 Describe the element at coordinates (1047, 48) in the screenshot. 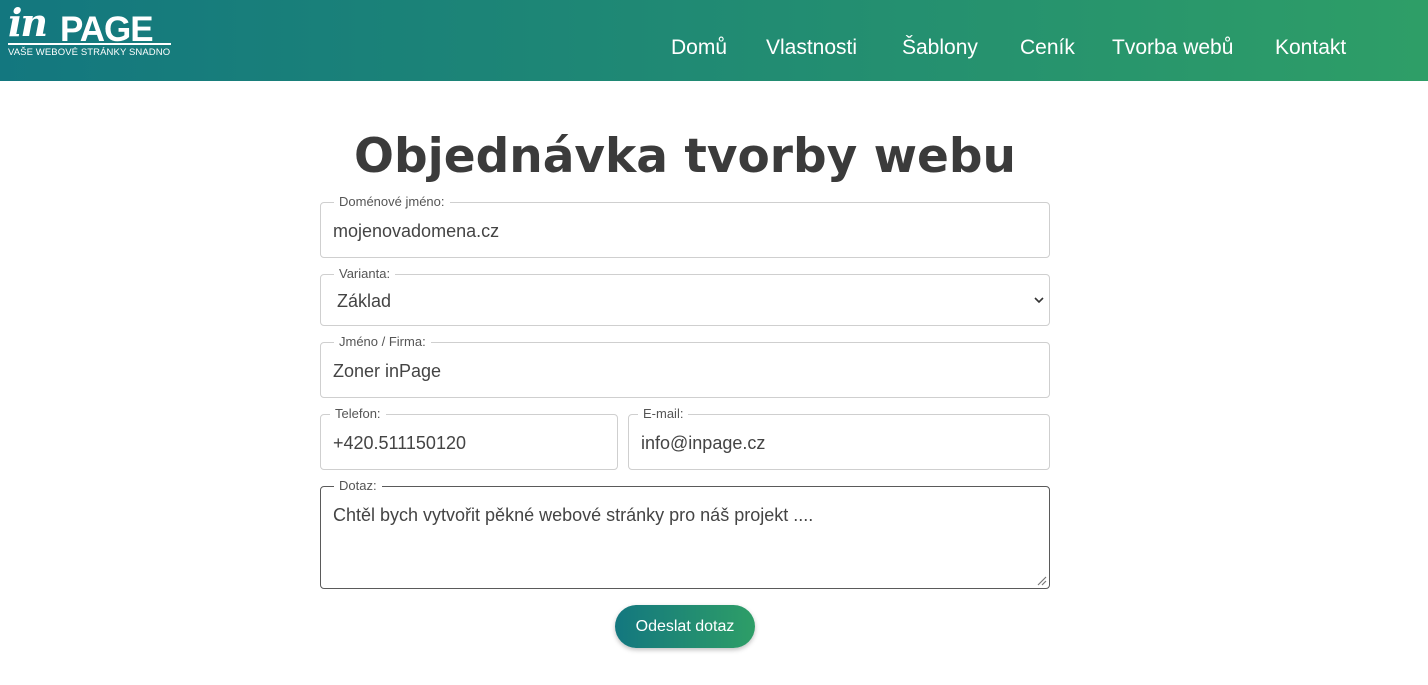

I see `nav-item-cenik: Ceník` at that location.